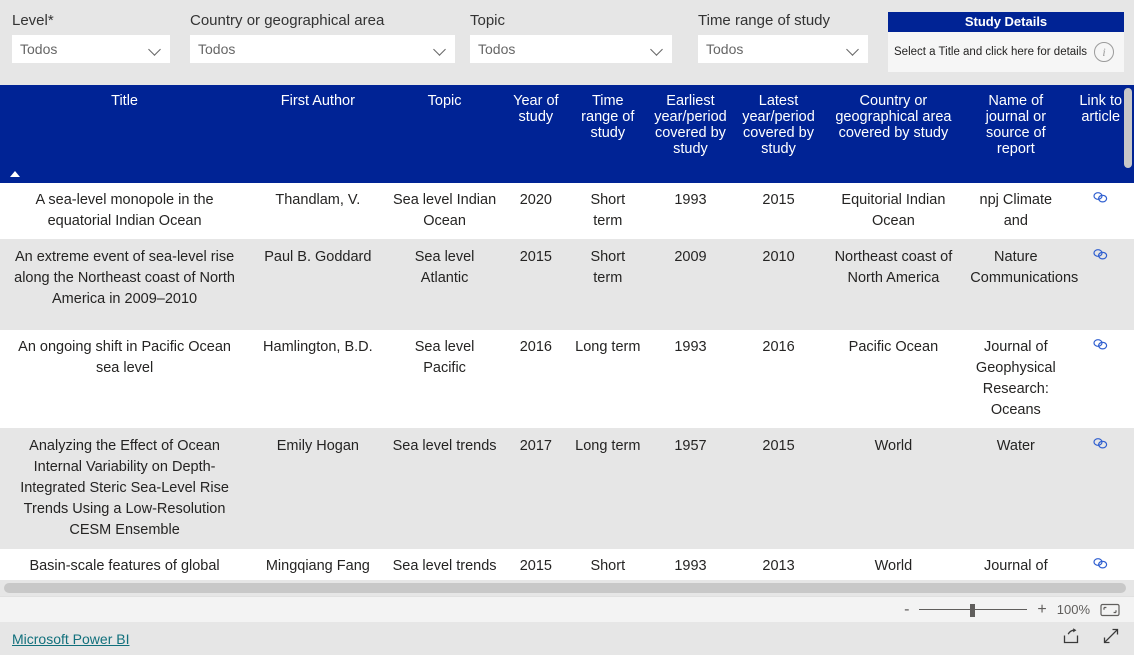  Describe the element at coordinates (287, 20) in the screenshot. I see `slicer-country-label: Country or geographical area` at that location.